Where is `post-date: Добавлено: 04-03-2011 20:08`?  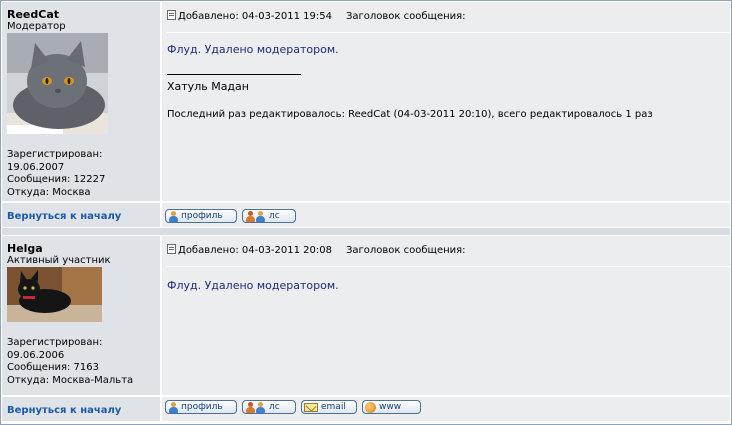 post-date: Добавлено: 04-03-2011 20:08 is located at coordinates (255, 250).